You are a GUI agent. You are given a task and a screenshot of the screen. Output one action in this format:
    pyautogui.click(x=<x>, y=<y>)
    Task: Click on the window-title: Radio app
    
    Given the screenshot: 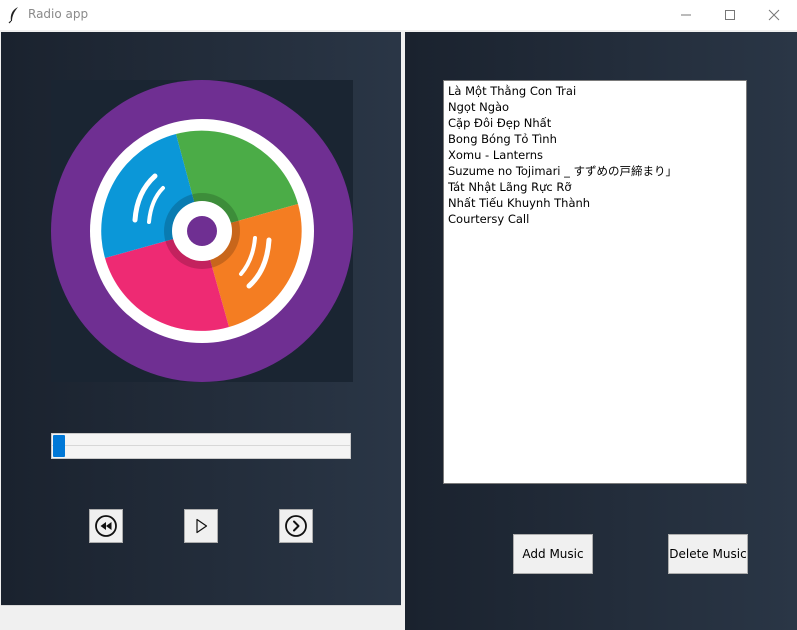 What is the action you would take?
    pyautogui.click(x=58, y=14)
    